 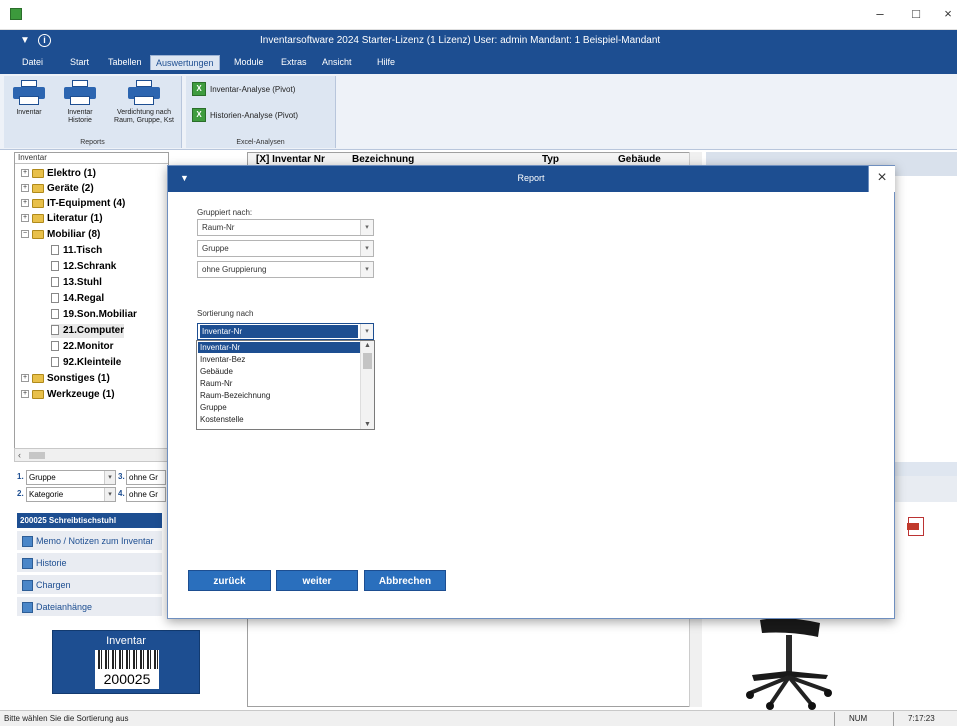 I want to click on tree-node-tisch: 11.Tisch, so click(x=76, y=251).